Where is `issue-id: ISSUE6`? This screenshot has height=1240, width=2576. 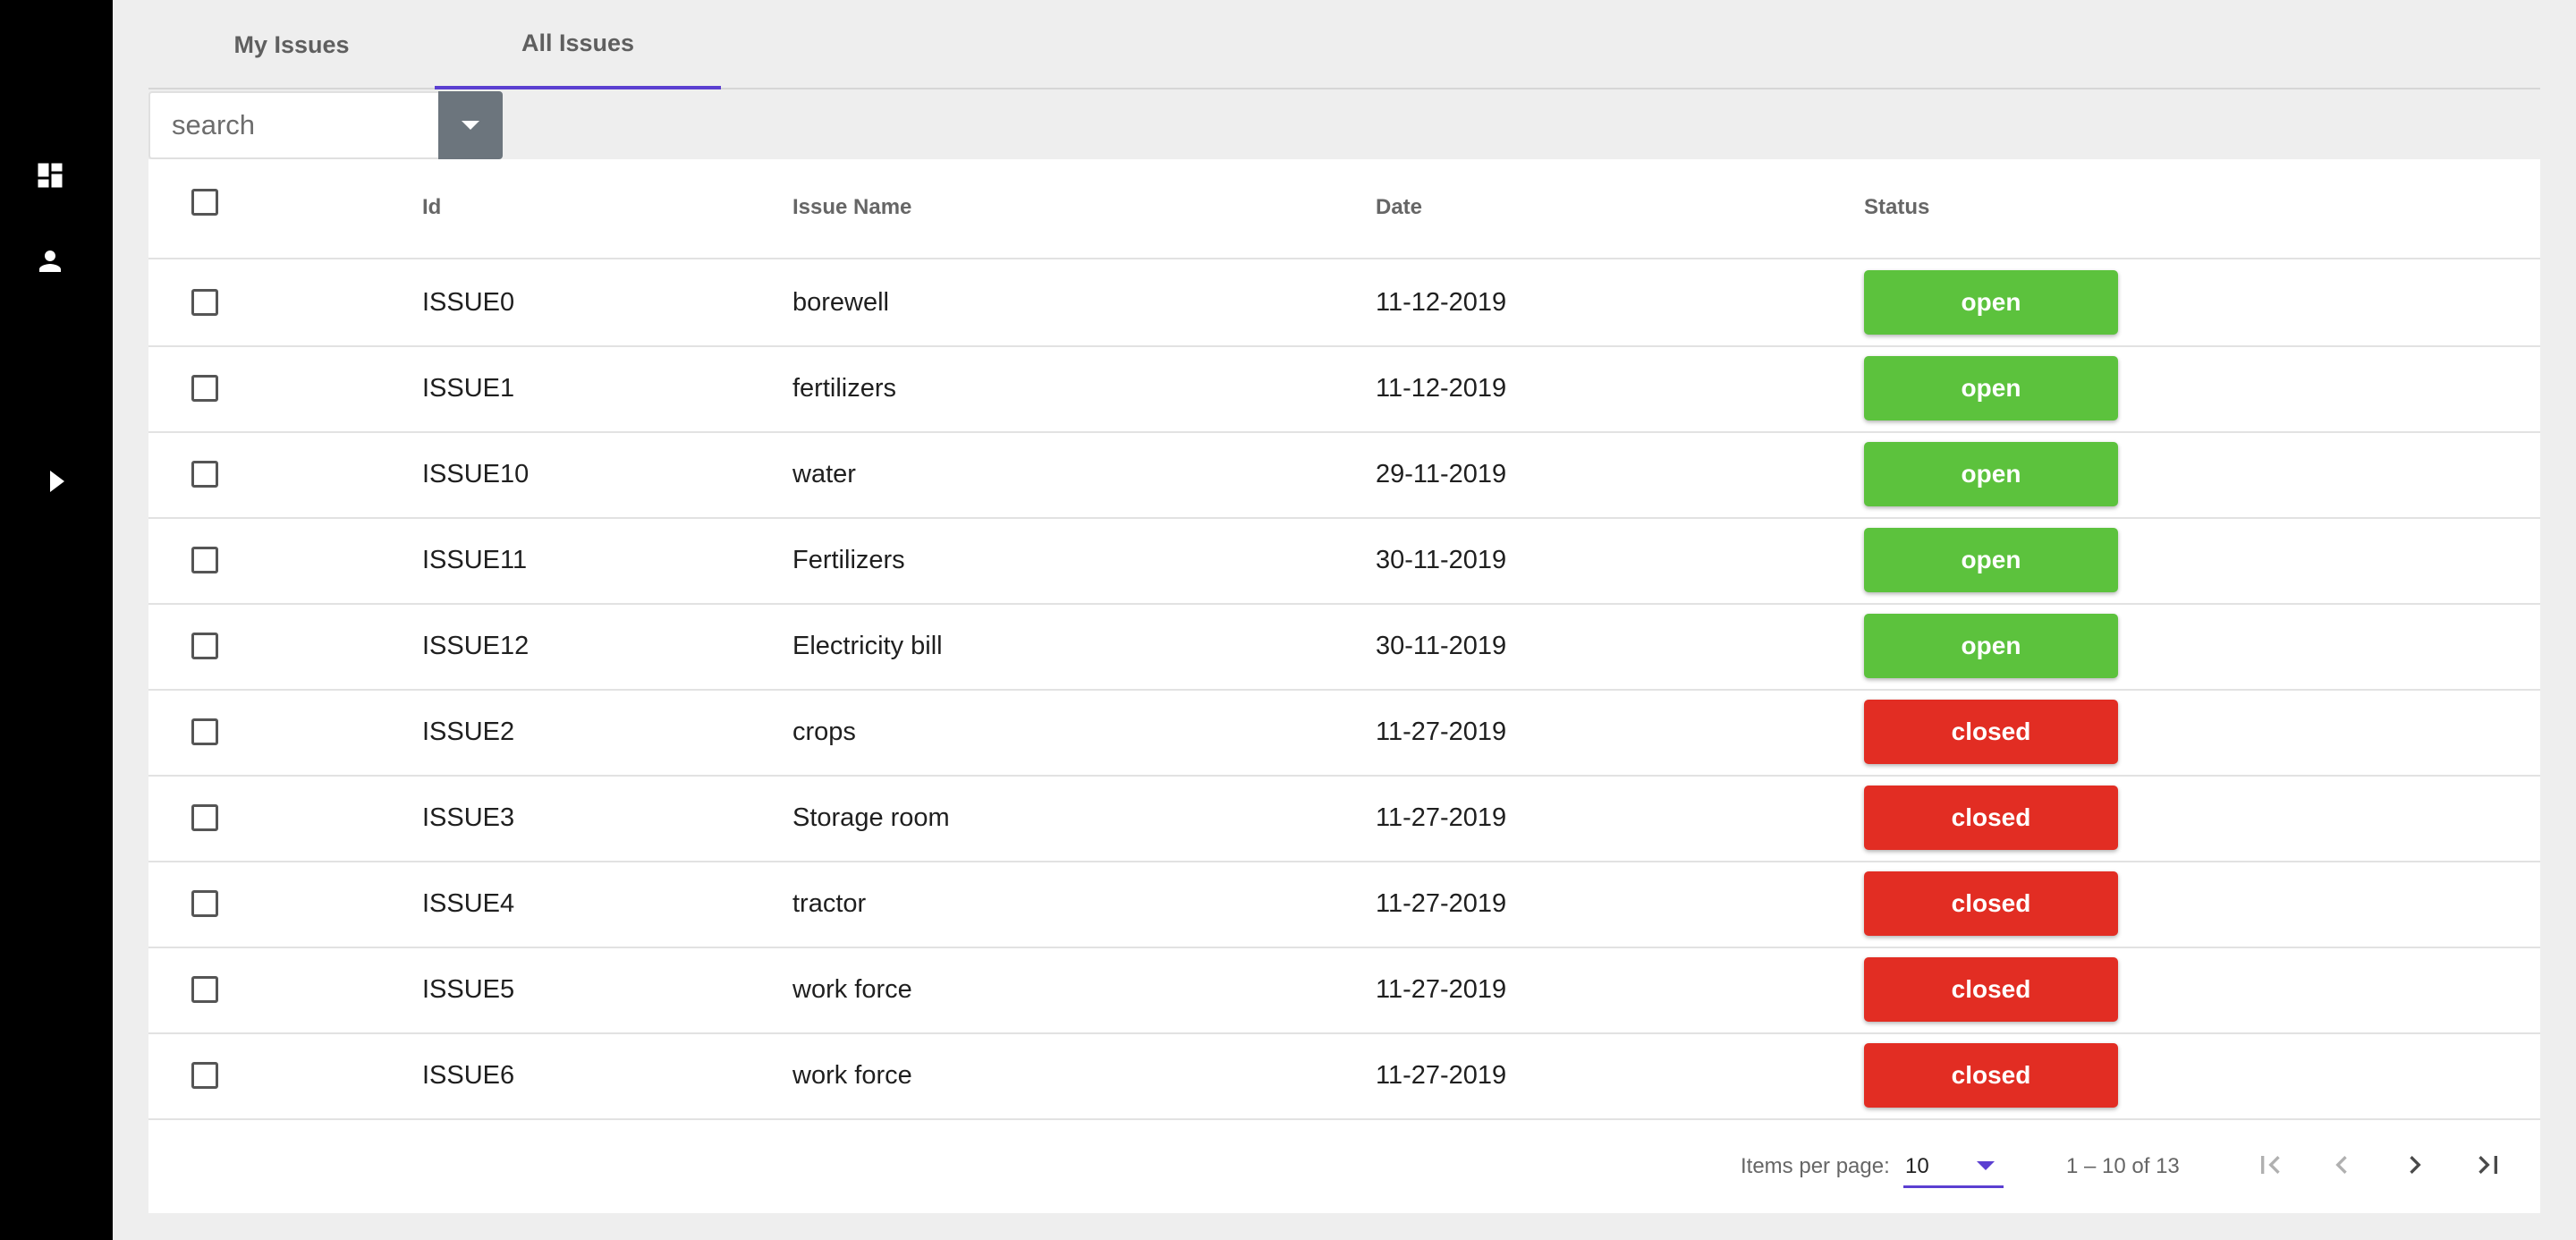 issue-id: ISSUE6 is located at coordinates (468, 1075).